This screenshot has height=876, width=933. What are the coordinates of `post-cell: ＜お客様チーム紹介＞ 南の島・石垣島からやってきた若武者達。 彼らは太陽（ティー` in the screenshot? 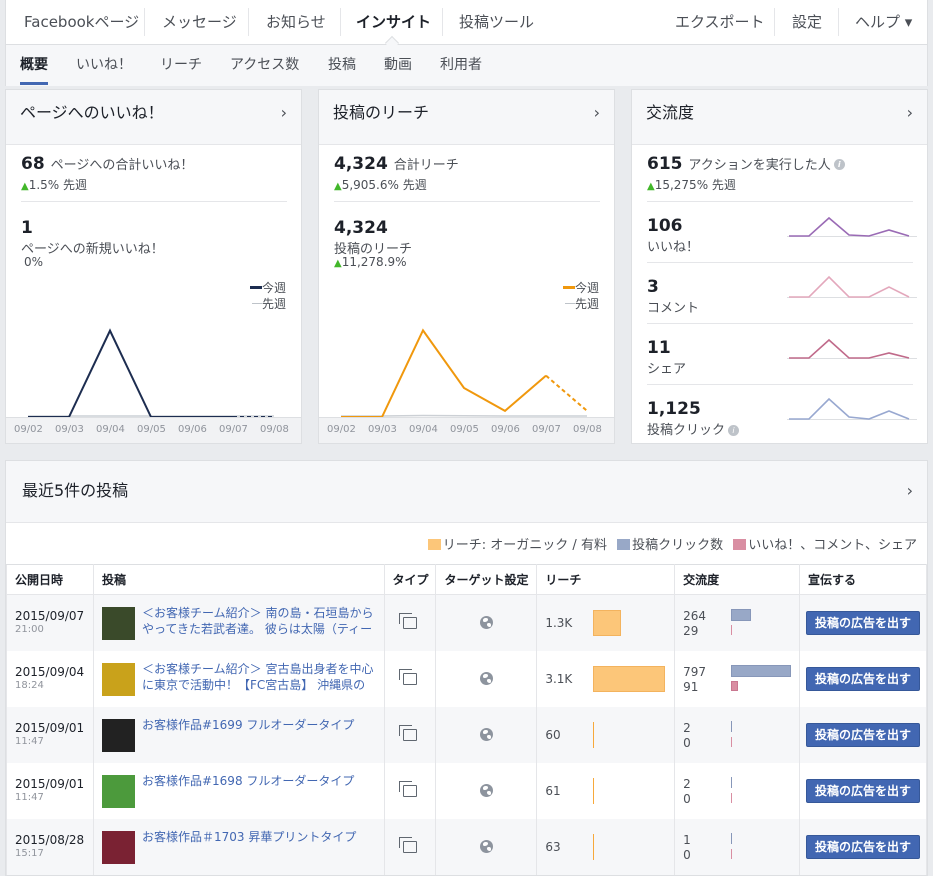 It's located at (238, 622).